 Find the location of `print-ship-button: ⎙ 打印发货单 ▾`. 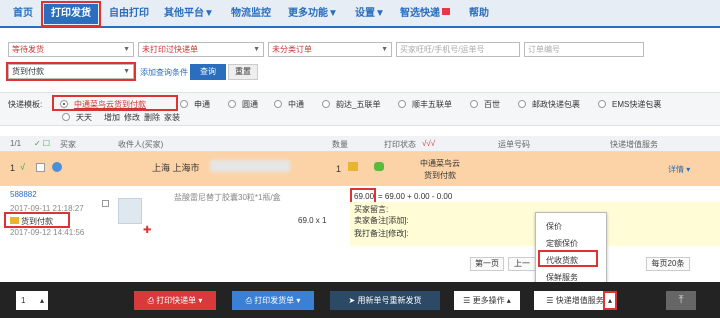

print-ship-button: ⎙ 打印发货单 ▾ is located at coordinates (273, 300).